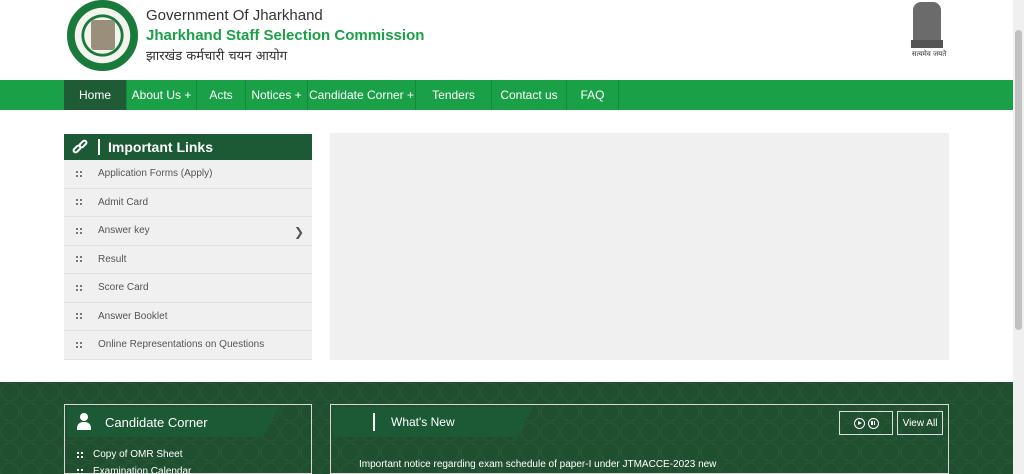 The image size is (1024, 474). Describe the element at coordinates (123, 202) in the screenshot. I see `link-label: Admit Card` at that location.